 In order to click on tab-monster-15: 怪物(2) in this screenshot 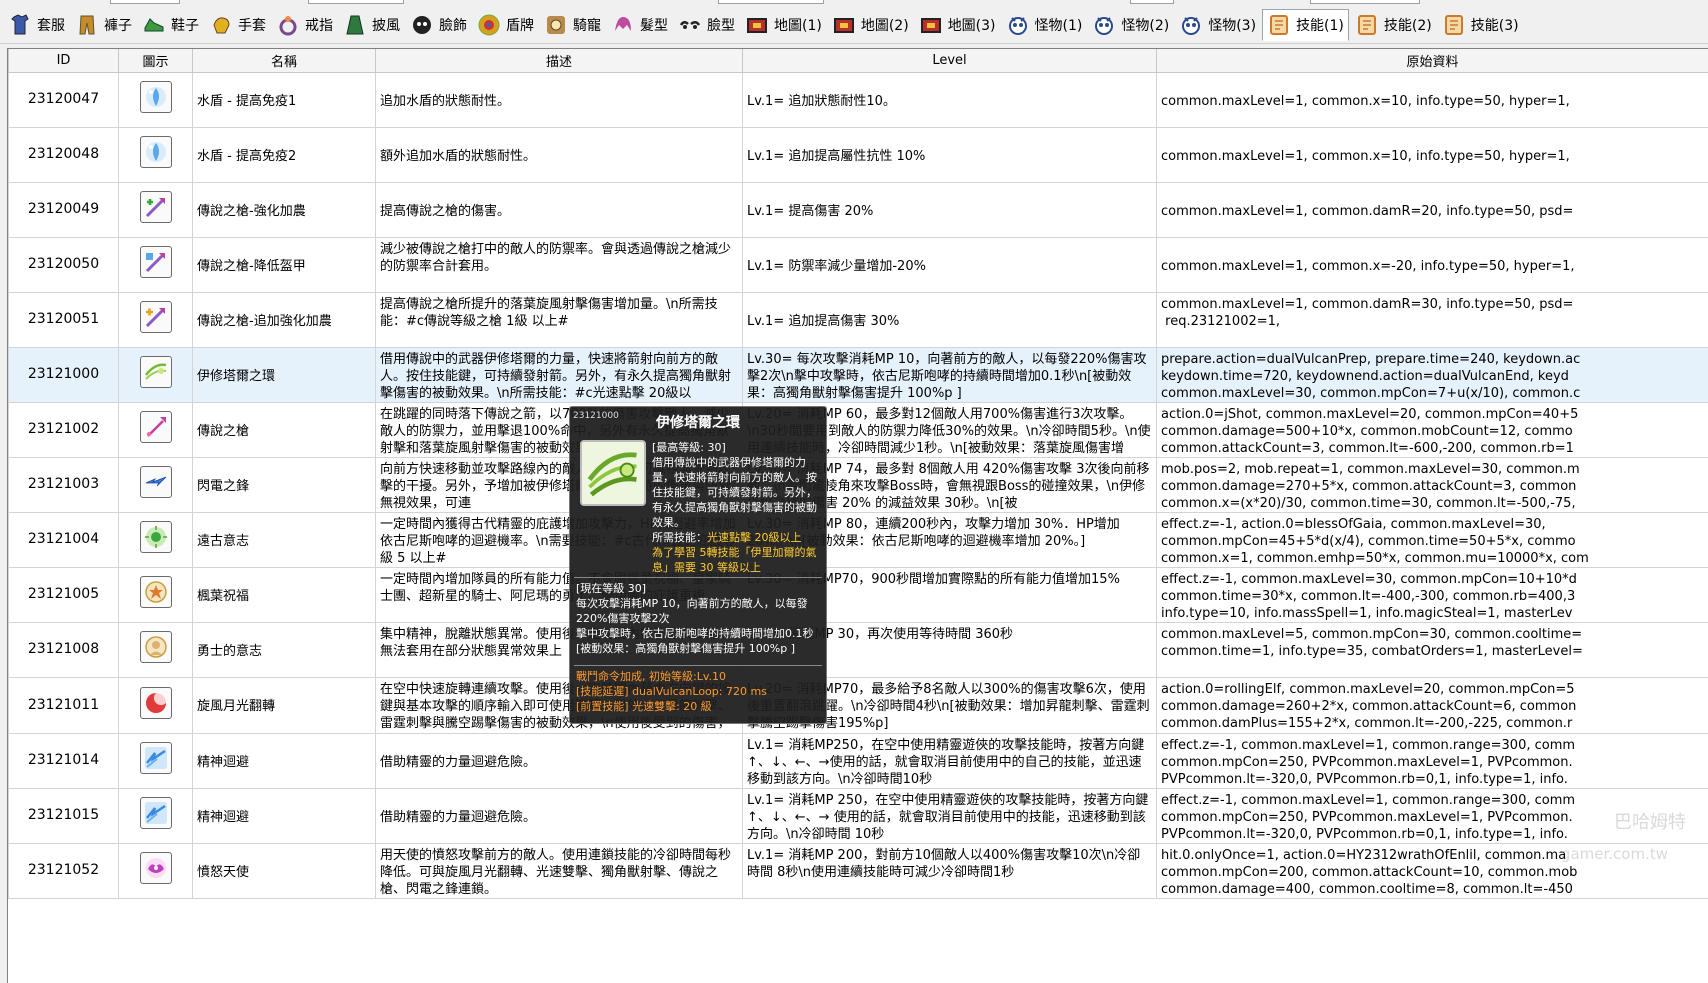, I will do `click(1130, 25)`.